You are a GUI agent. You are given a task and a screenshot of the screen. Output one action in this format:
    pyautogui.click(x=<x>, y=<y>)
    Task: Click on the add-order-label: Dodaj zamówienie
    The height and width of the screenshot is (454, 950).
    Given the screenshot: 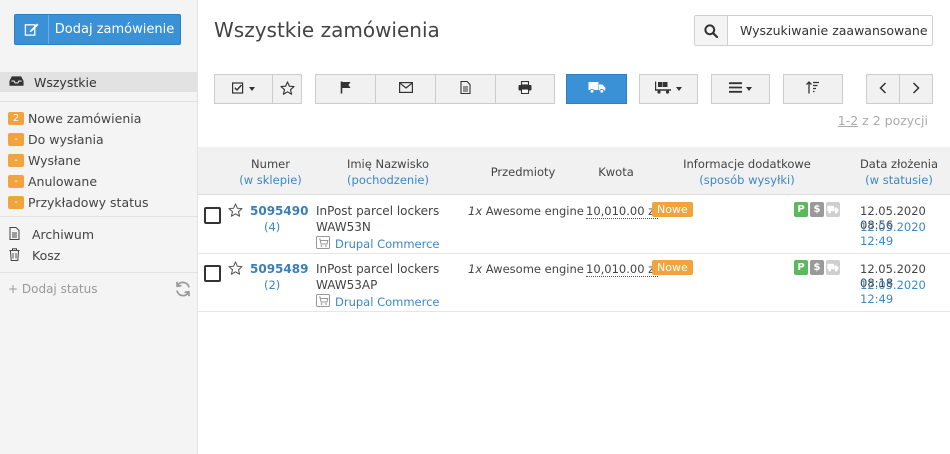 What is the action you would take?
    pyautogui.click(x=114, y=29)
    